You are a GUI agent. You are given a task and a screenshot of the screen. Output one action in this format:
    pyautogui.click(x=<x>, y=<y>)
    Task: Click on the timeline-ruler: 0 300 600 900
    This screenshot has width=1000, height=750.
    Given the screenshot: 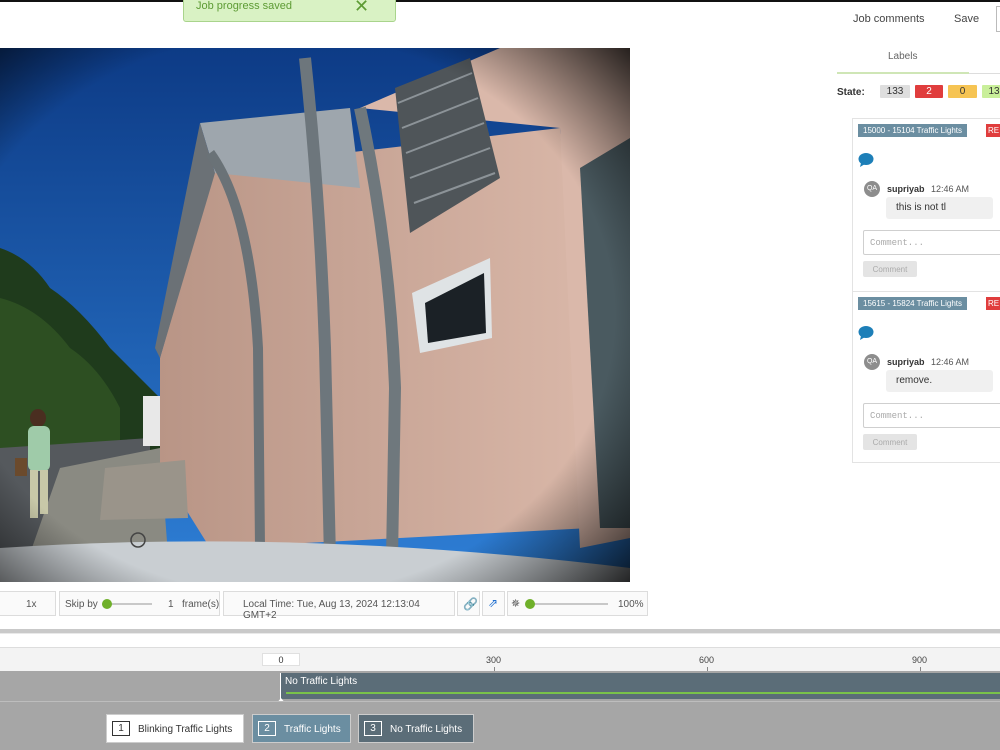 What is the action you would take?
    pyautogui.click(x=500, y=659)
    